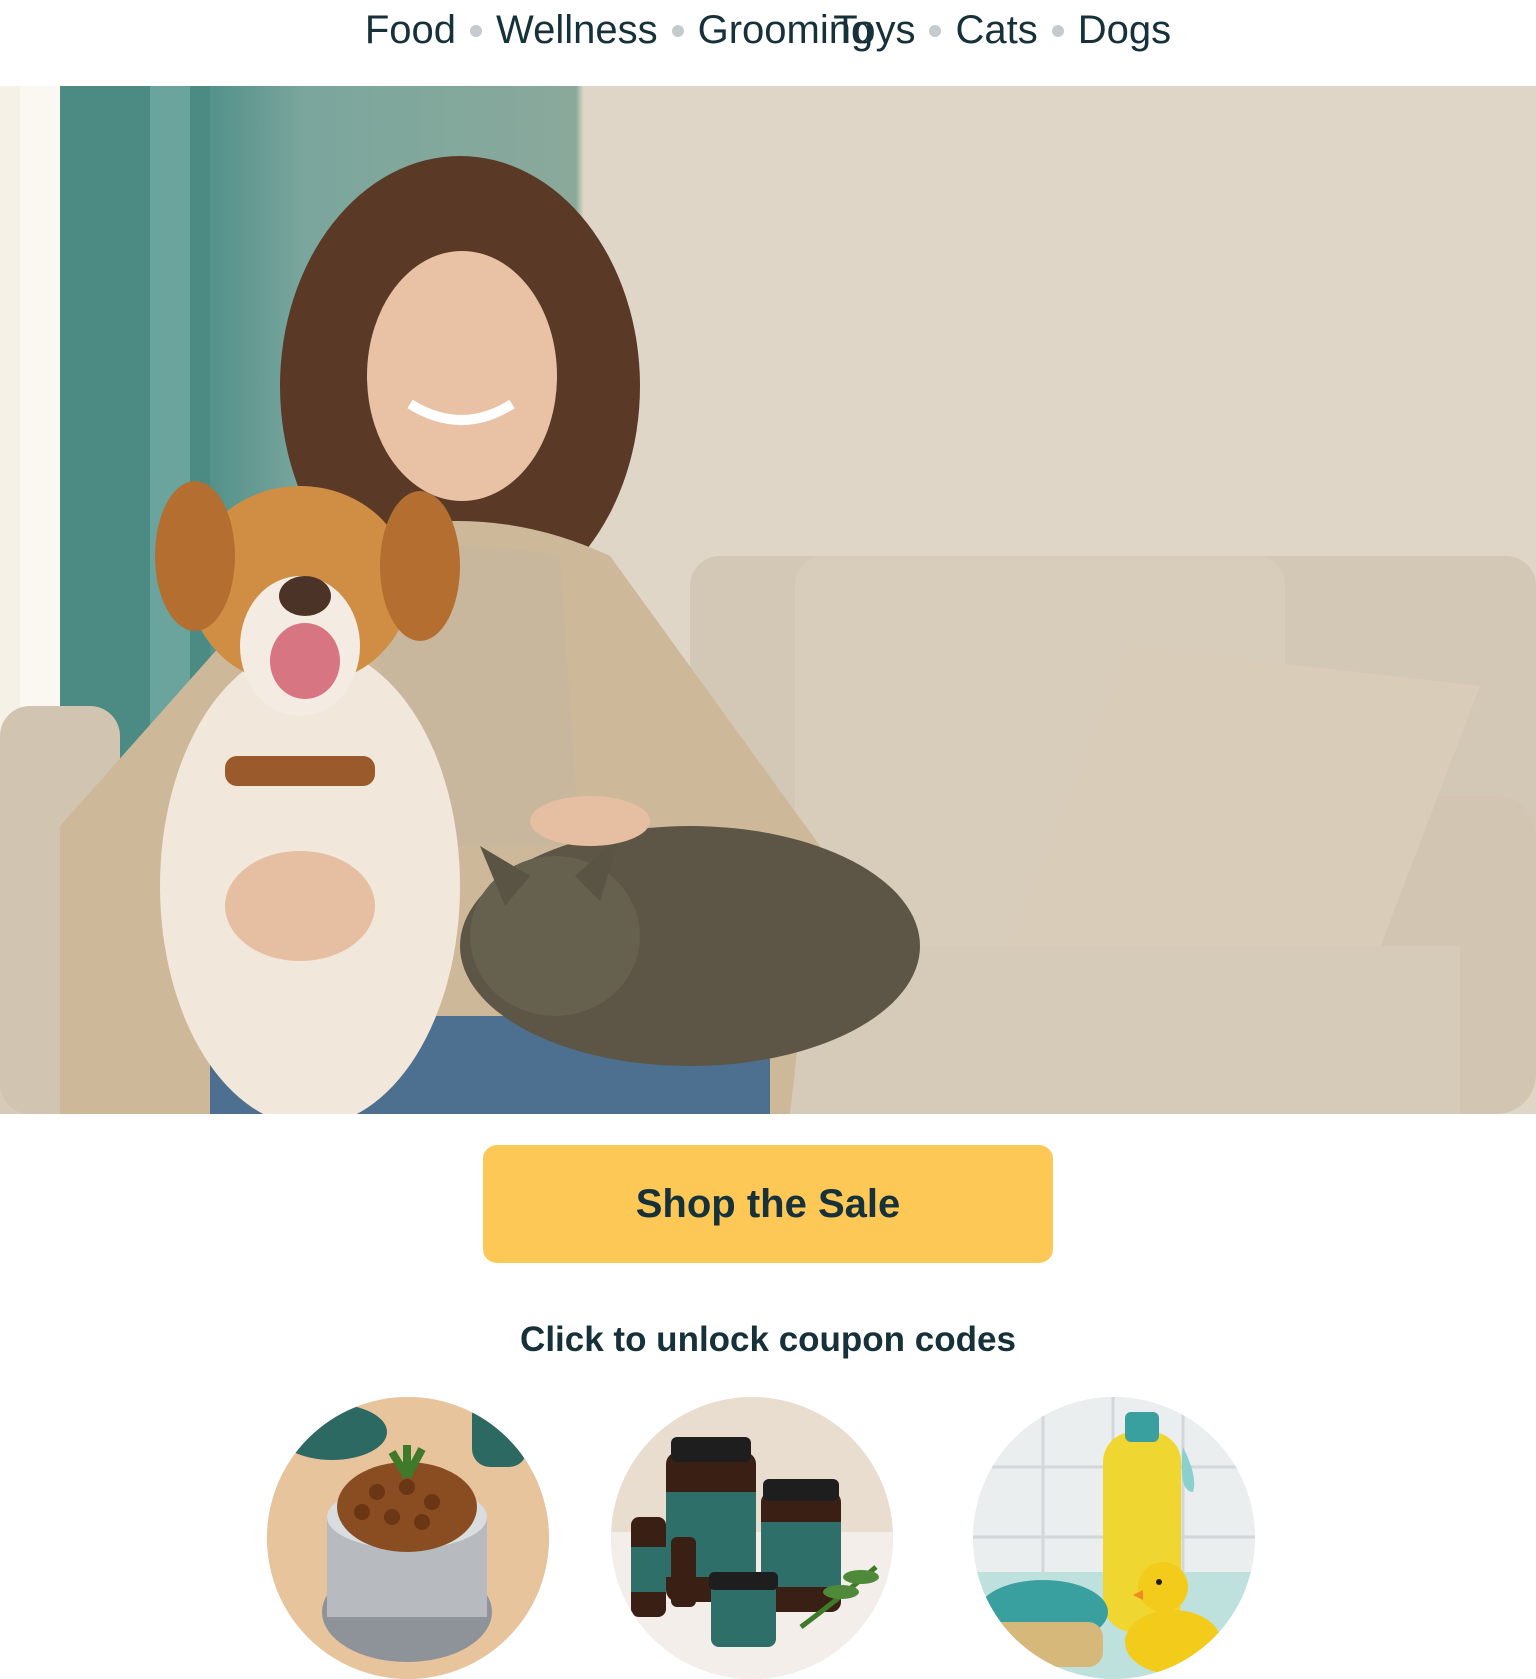  I want to click on grooming-products-image, so click(1114, 1538).